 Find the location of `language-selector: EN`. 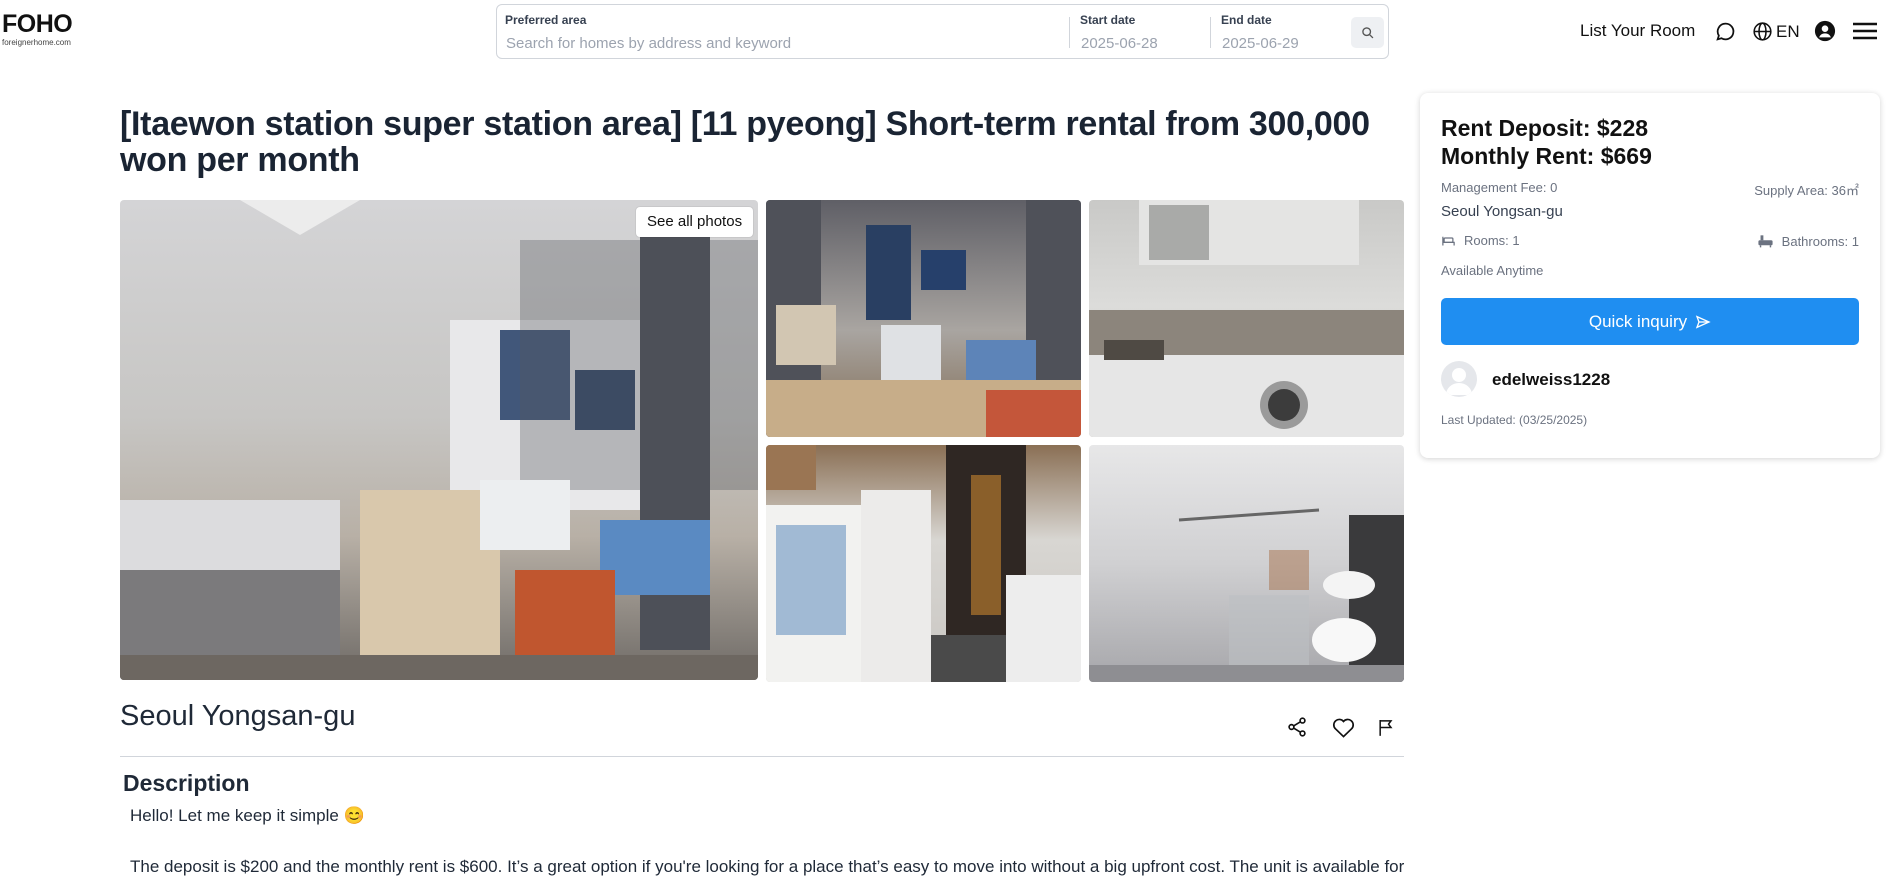

language-selector: EN is located at coordinates (1788, 32).